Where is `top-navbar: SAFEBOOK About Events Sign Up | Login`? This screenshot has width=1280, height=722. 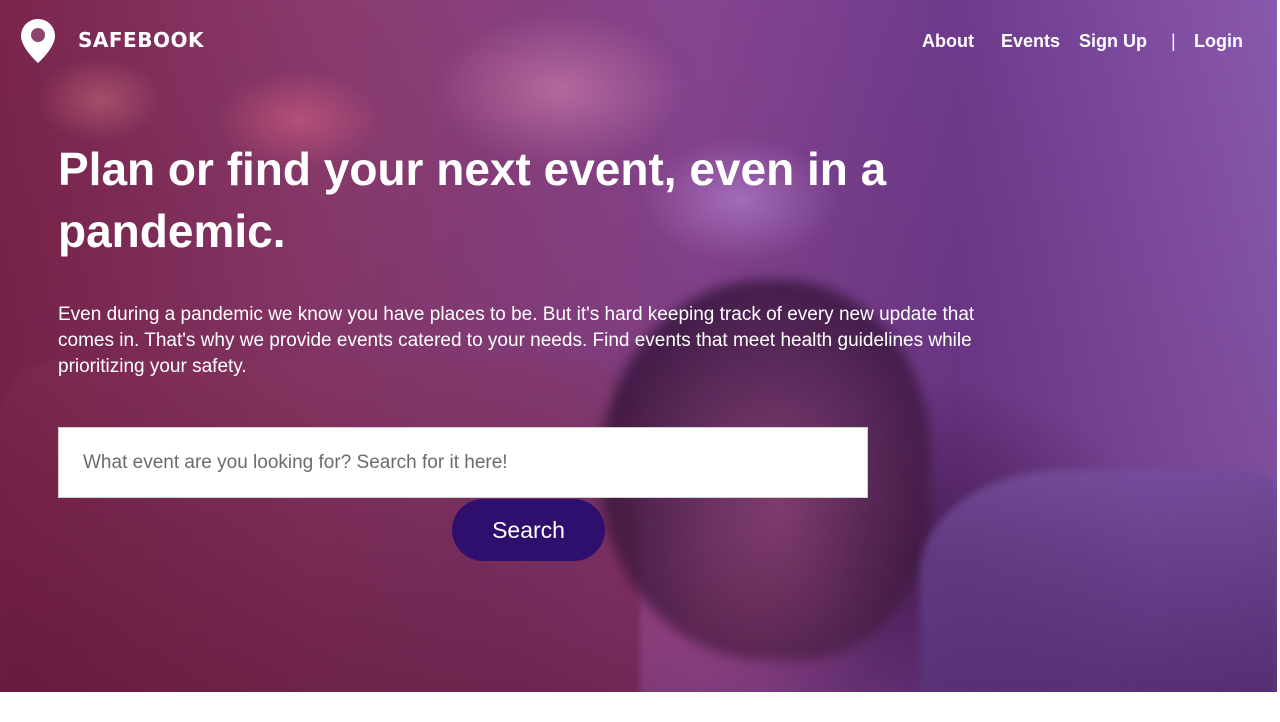 top-navbar: SAFEBOOK About Events Sign Up | Login is located at coordinates (638, 41).